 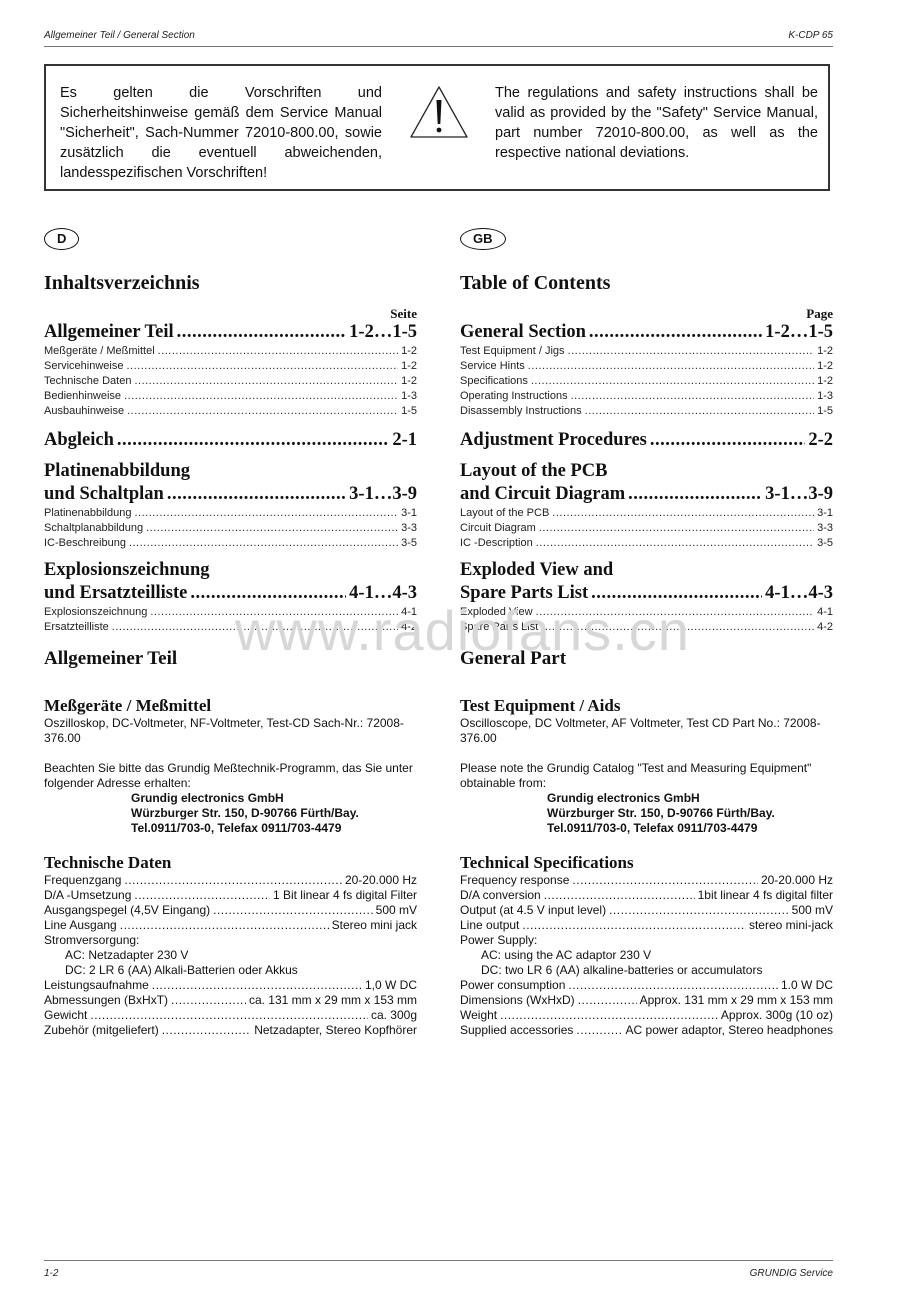 What do you see at coordinates (409, 543) in the screenshot?
I see `row-value: 3-5` at bounding box center [409, 543].